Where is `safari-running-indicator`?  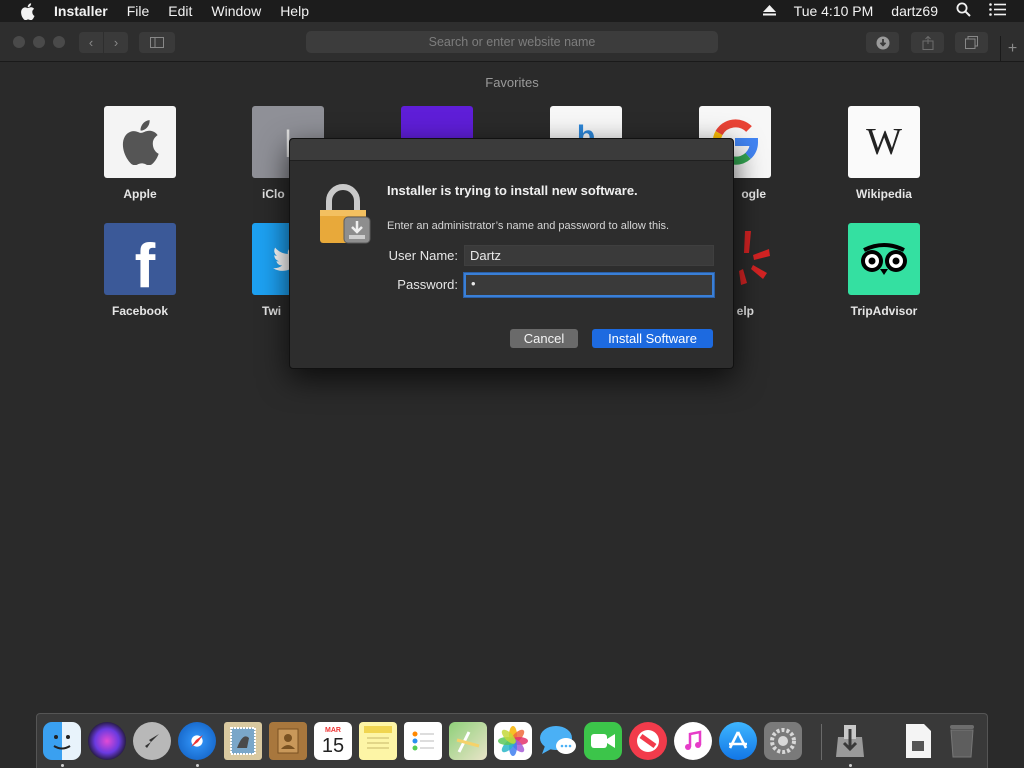
safari-running-indicator is located at coordinates (197, 765).